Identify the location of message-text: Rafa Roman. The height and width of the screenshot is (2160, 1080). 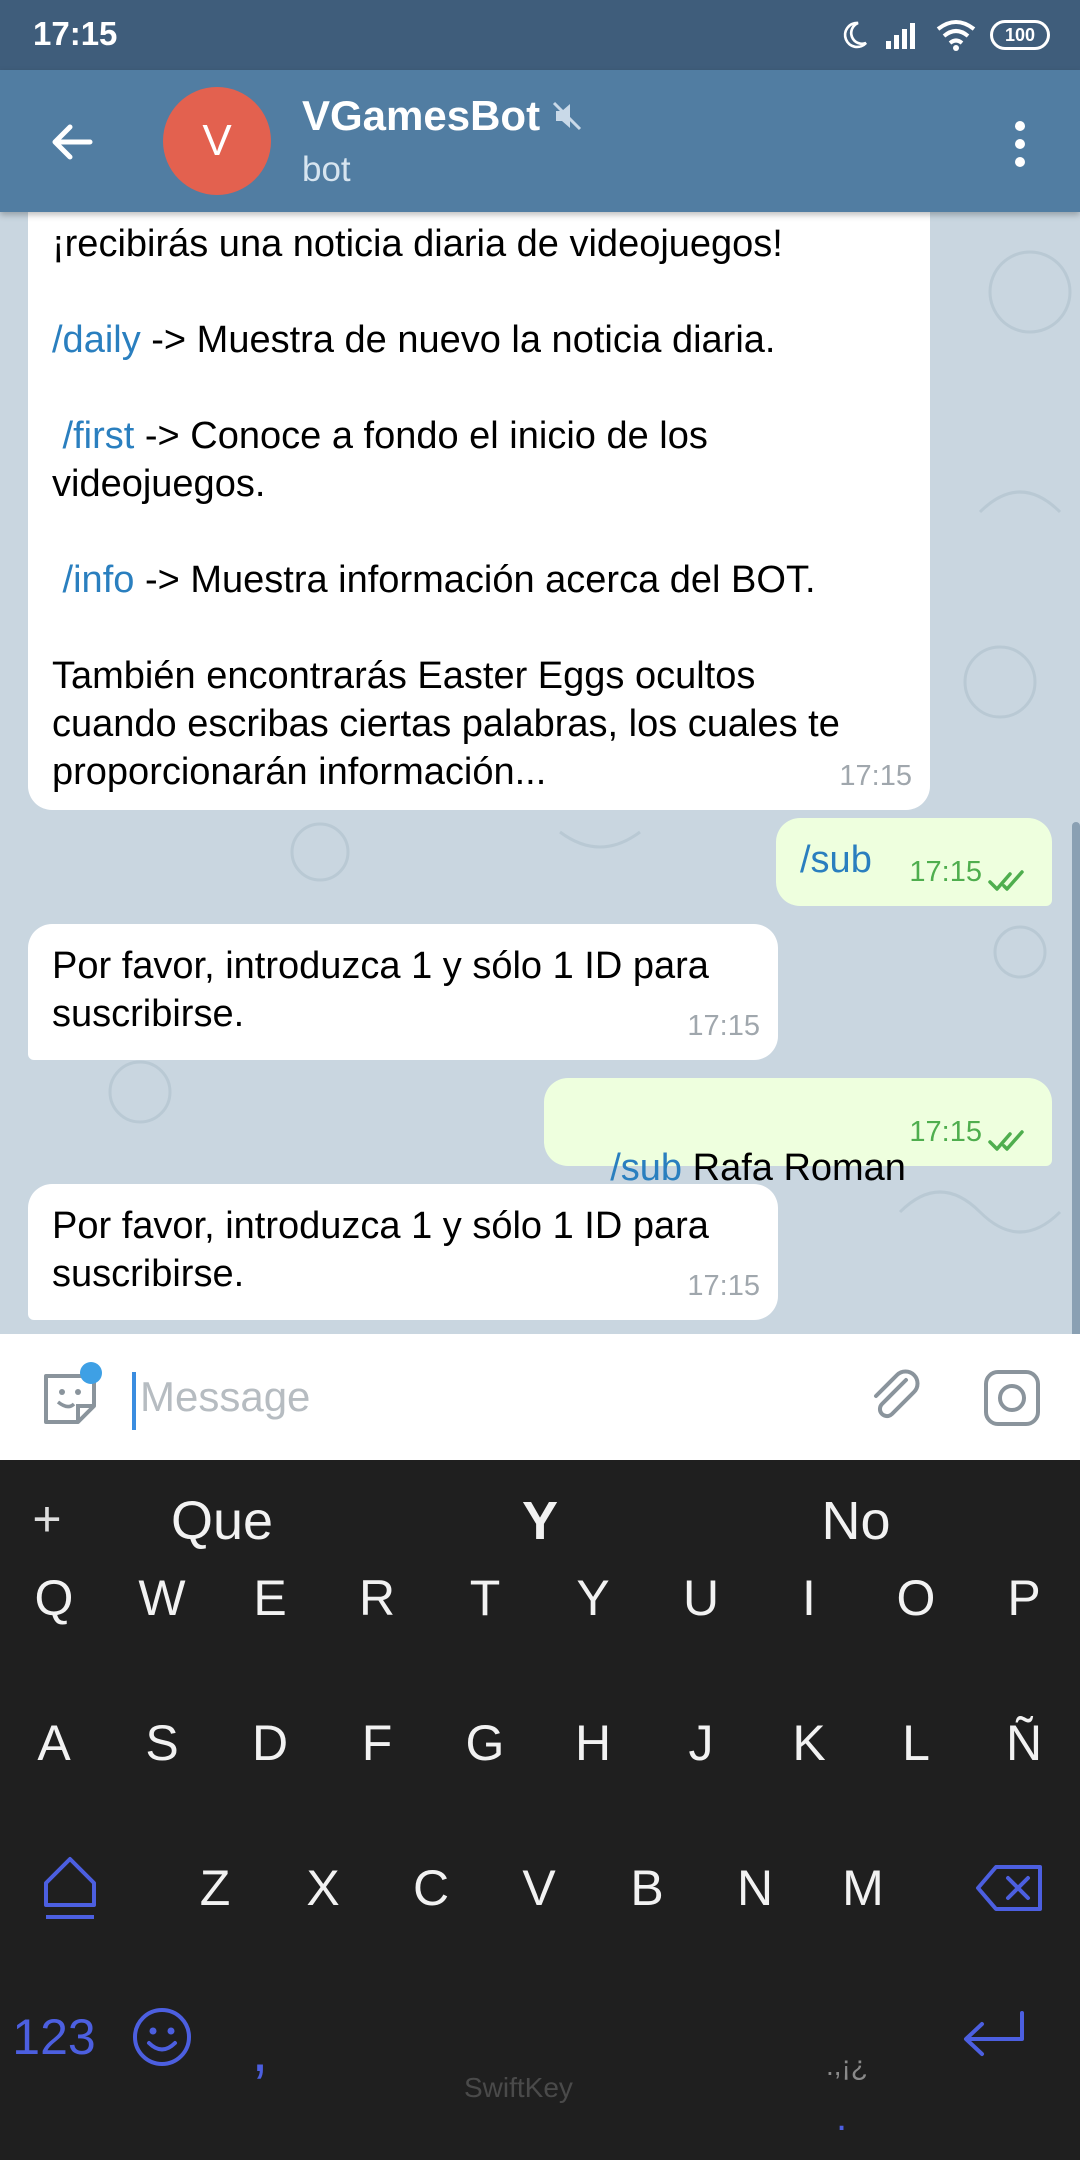
(794, 1168).